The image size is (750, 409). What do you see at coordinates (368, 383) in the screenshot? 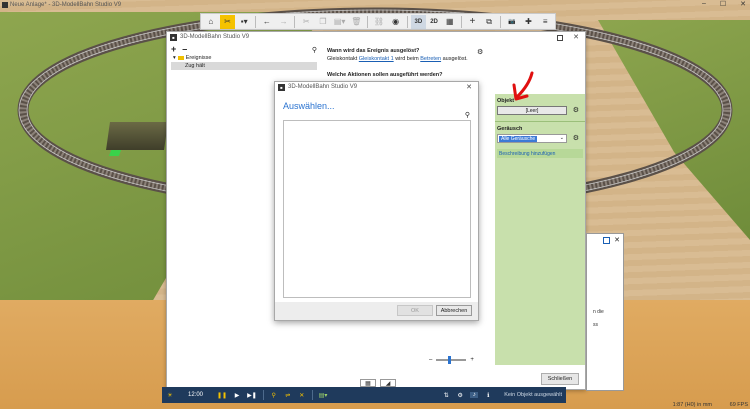
I see `camera-tab: ▦` at bounding box center [368, 383].